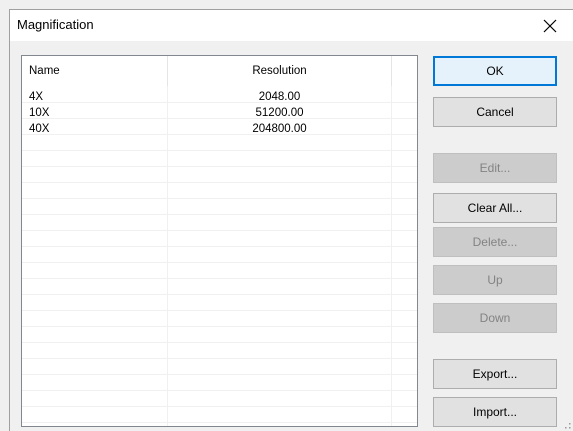 This screenshot has width=573, height=431. I want to click on table-row: 40X 204800.00, so click(219, 129).